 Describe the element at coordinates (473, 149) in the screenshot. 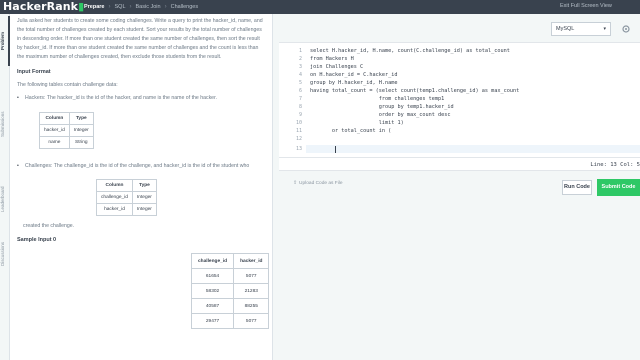

I see `active-line-highlight` at that location.